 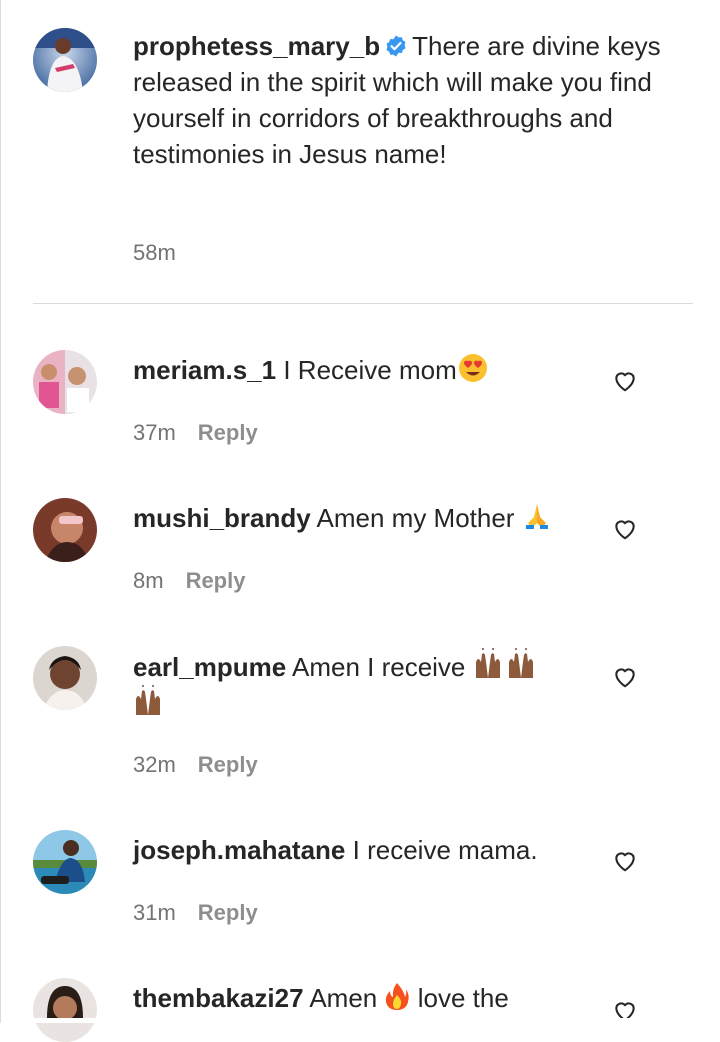 What do you see at coordinates (204, 370) in the screenshot?
I see `comment-username: meriam.s_1` at bounding box center [204, 370].